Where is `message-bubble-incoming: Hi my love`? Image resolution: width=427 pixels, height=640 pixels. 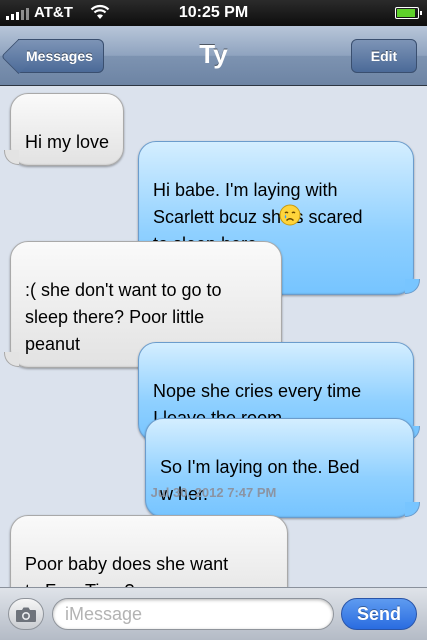
message-bubble-incoming: Hi my love is located at coordinates (67, 129).